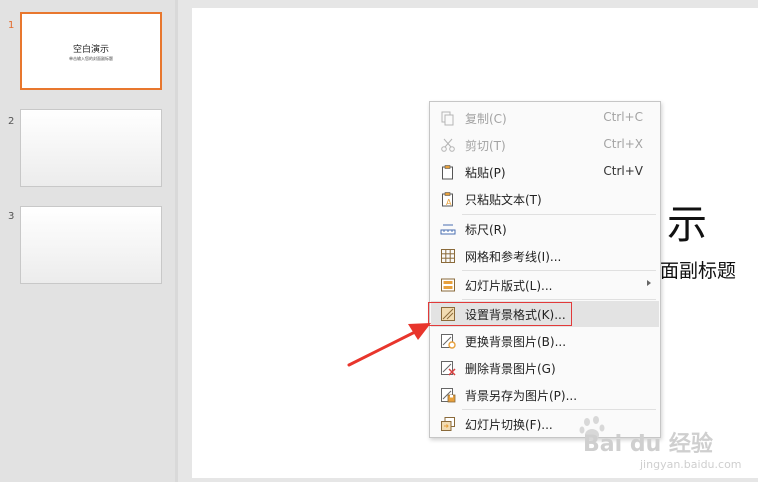 The image size is (758, 482). I want to click on slide-thumbnail-title: 空白演示, so click(90, 50).